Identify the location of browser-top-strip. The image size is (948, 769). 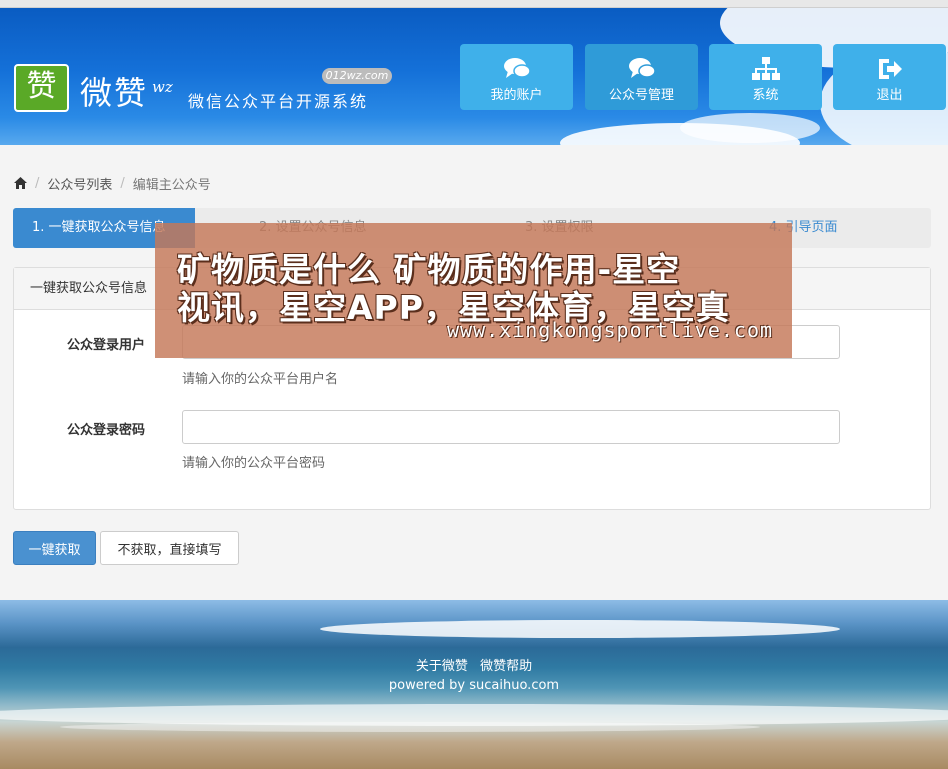
(474, 4).